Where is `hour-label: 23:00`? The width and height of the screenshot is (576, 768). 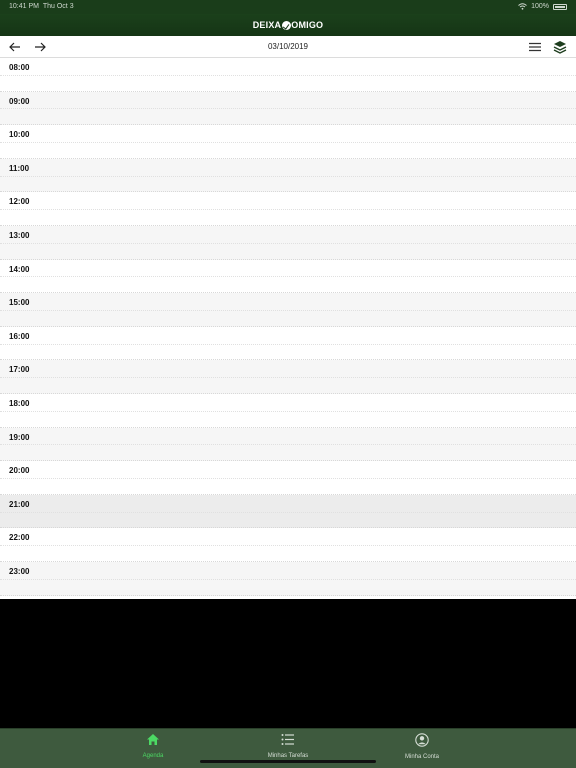
hour-label: 23:00 is located at coordinates (19, 571).